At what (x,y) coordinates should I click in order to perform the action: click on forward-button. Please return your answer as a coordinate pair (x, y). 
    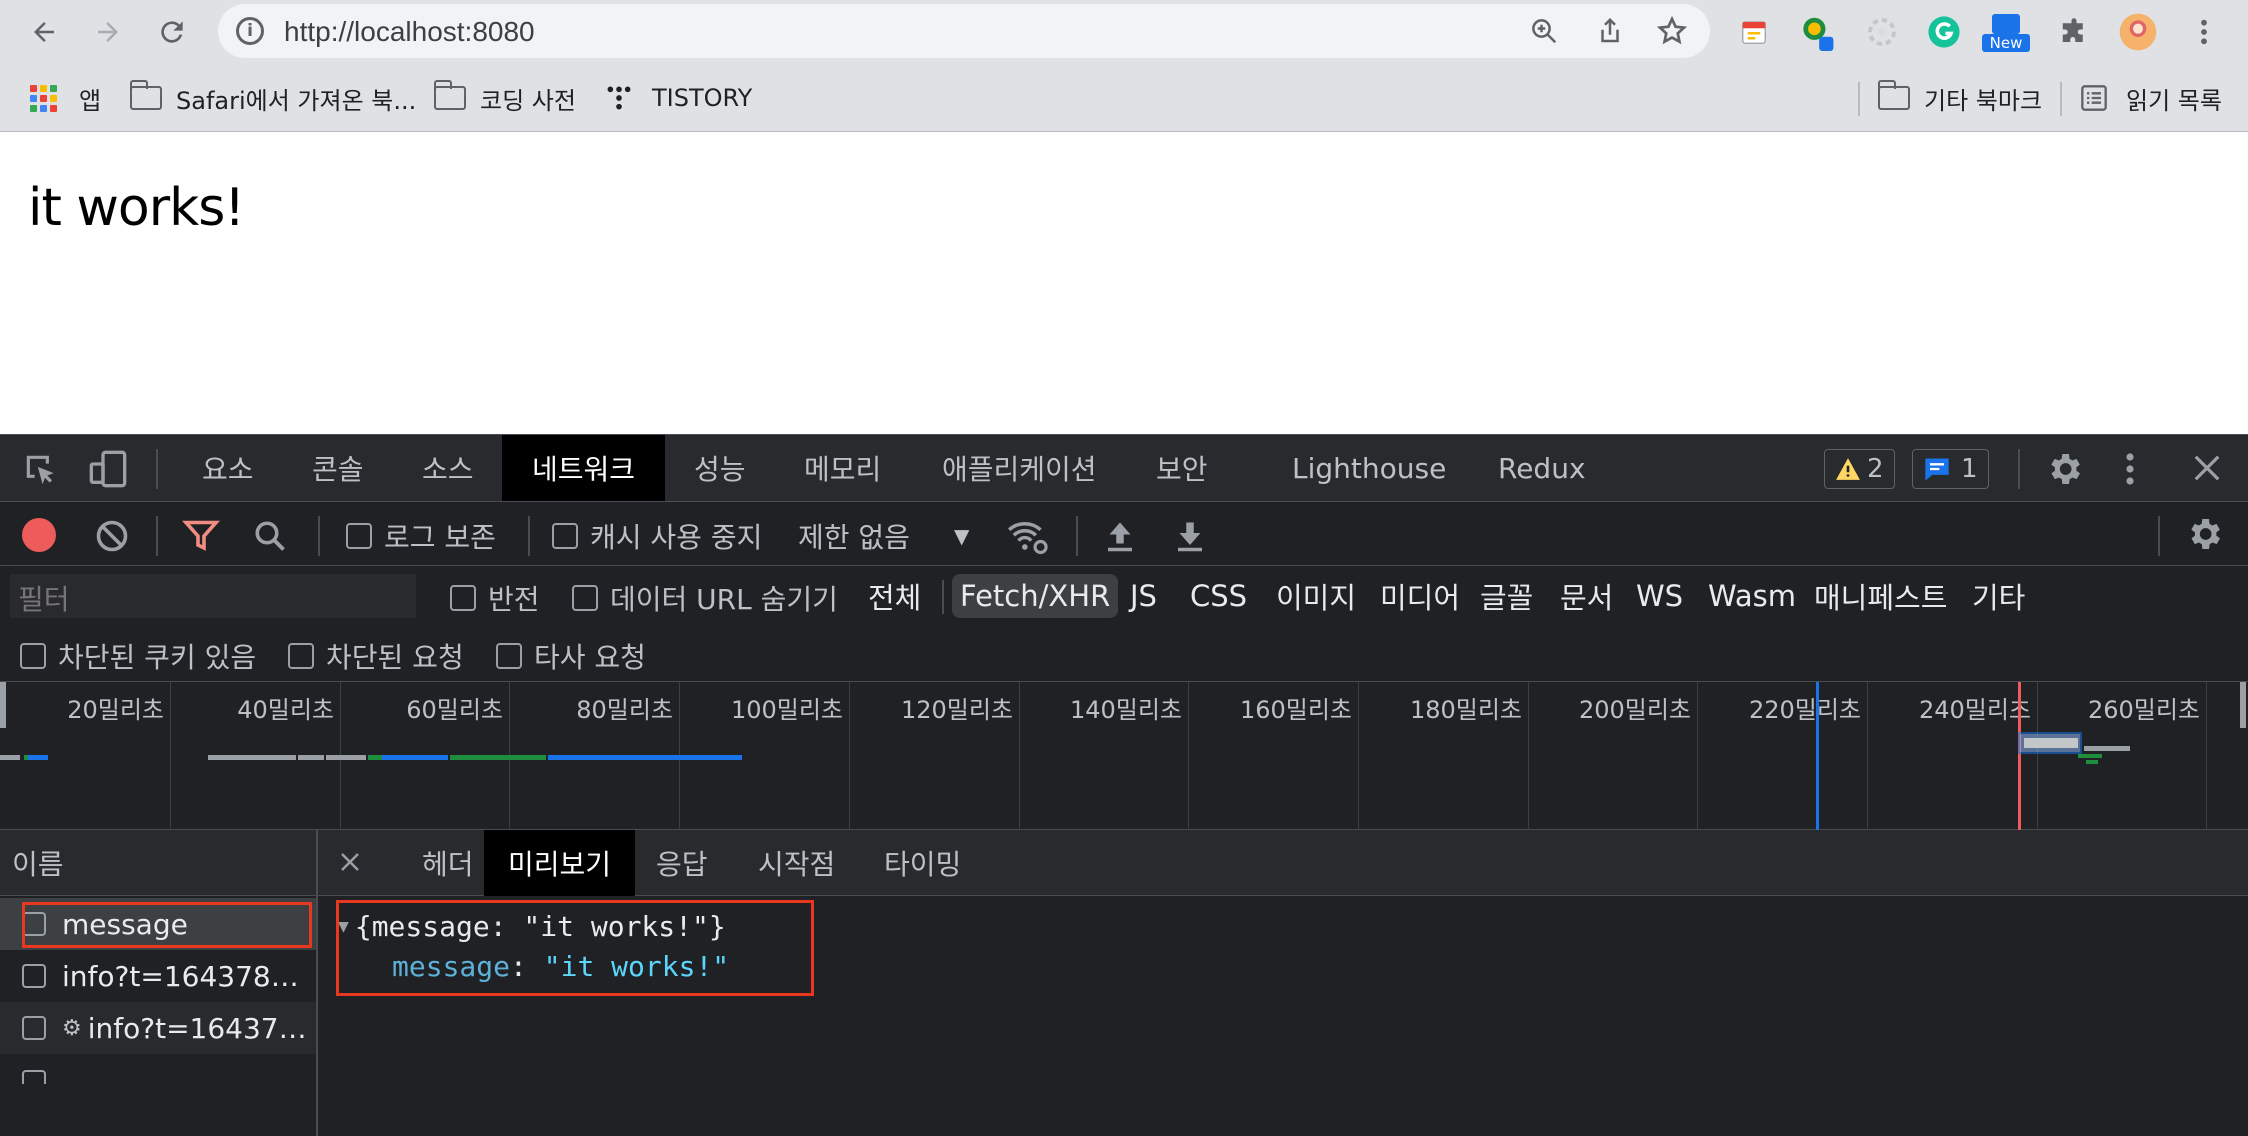
    Looking at the image, I should click on (108, 32).